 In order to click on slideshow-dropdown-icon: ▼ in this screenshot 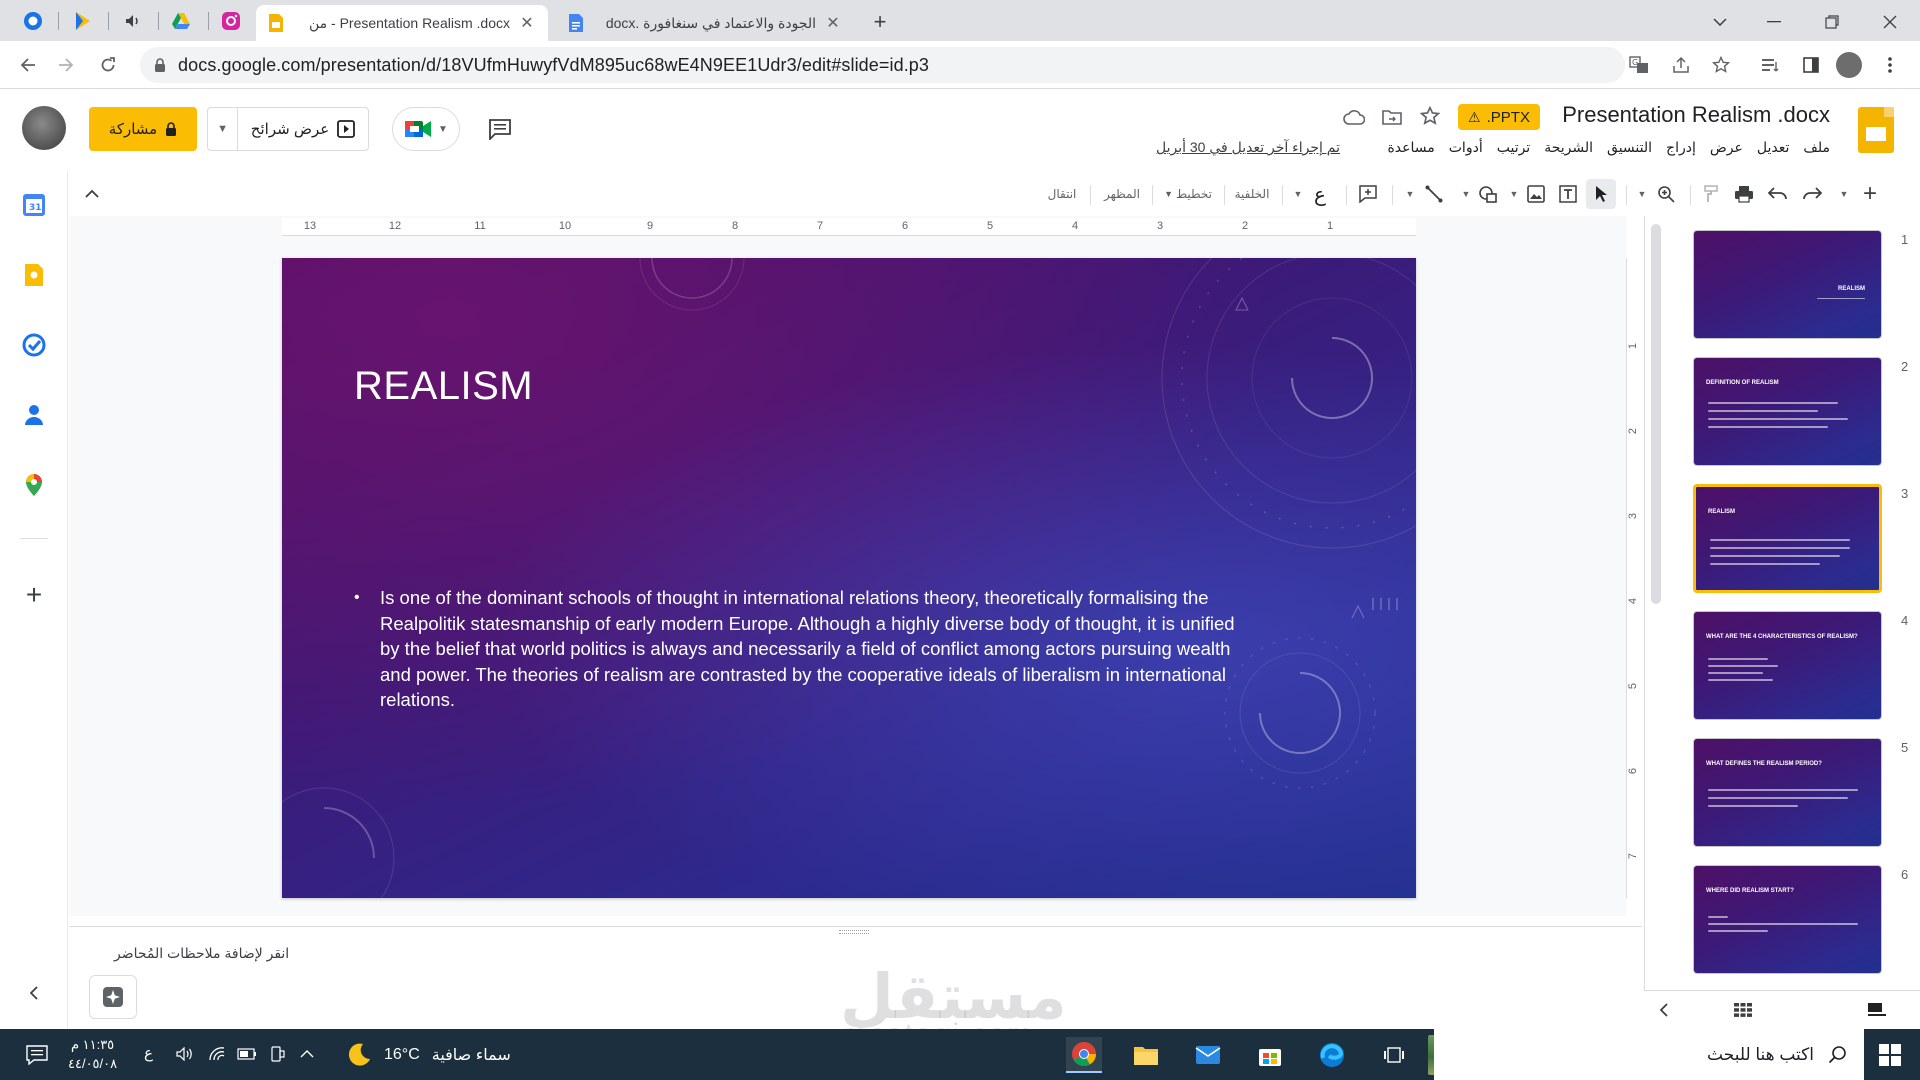, I will do `click(223, 129)`.